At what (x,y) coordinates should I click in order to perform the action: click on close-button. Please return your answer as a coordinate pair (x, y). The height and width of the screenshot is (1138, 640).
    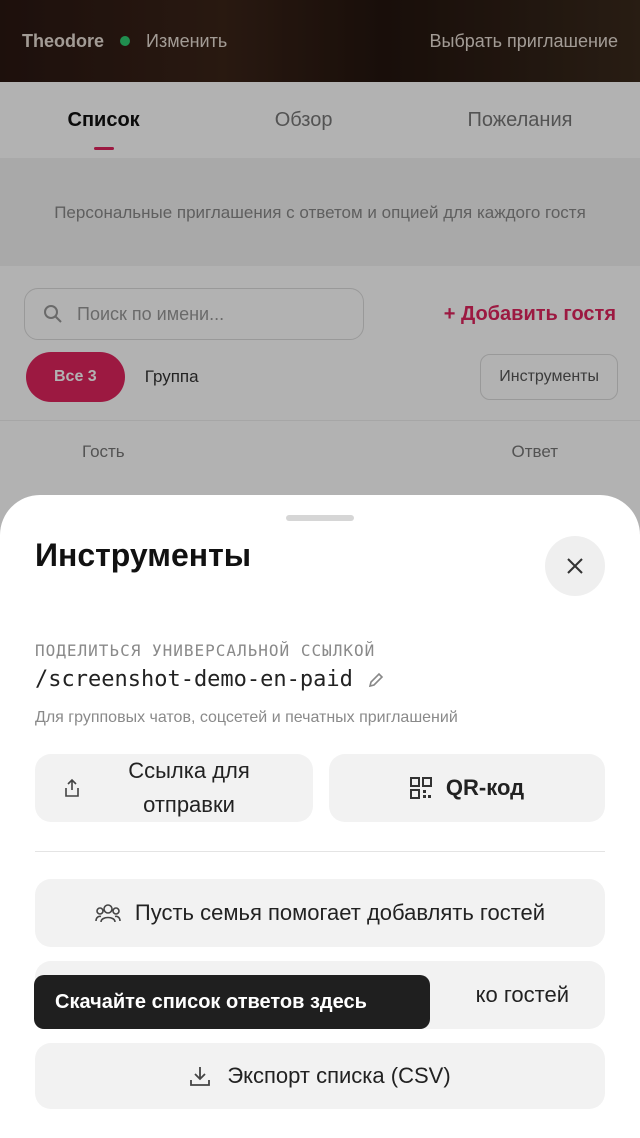
    Looking at the image, I should click on (575, 566).